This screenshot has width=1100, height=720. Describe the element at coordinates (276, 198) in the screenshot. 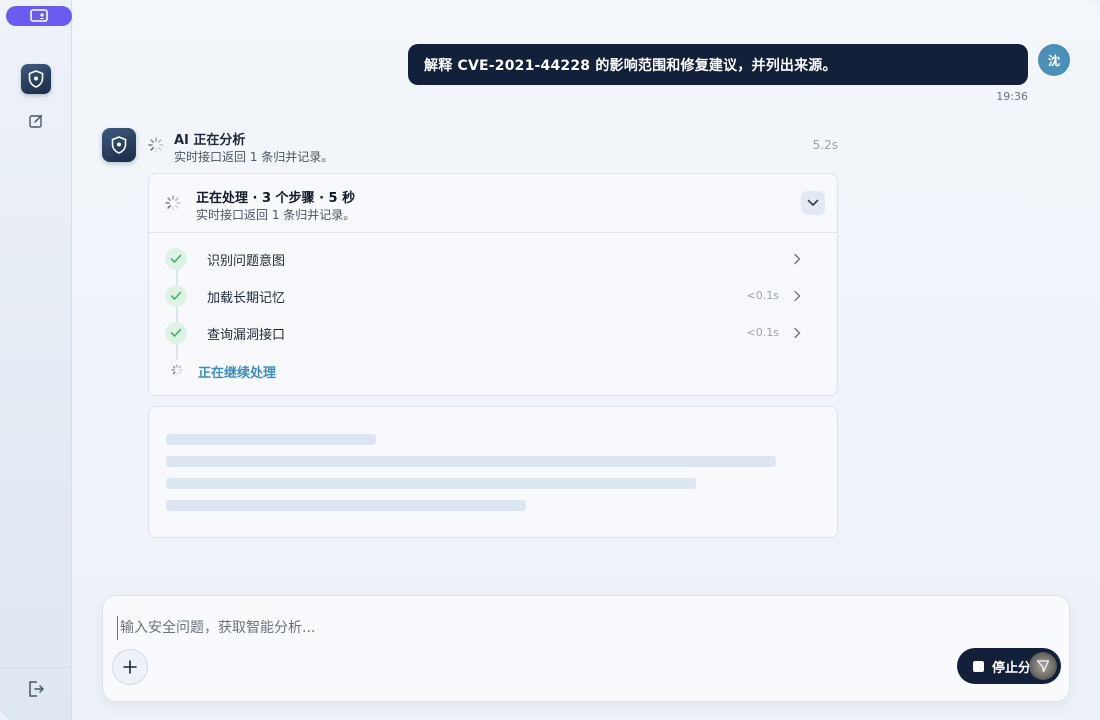

I see `process-title: 正在处理 · 3 个步骤 · 5 秒` at that location.